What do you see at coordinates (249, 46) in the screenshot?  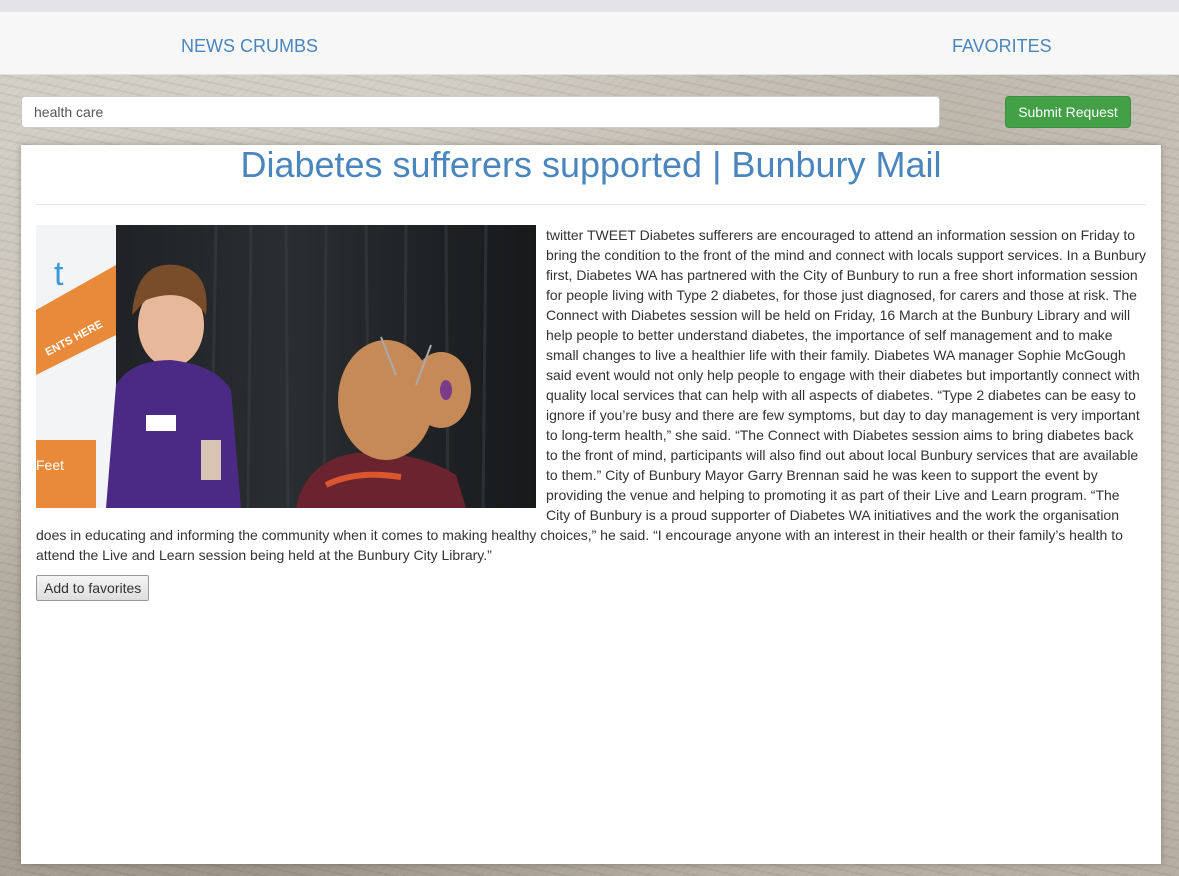 I see `nav-brand-link: NEWS CRUMBS` at bounding box center [249, 46].